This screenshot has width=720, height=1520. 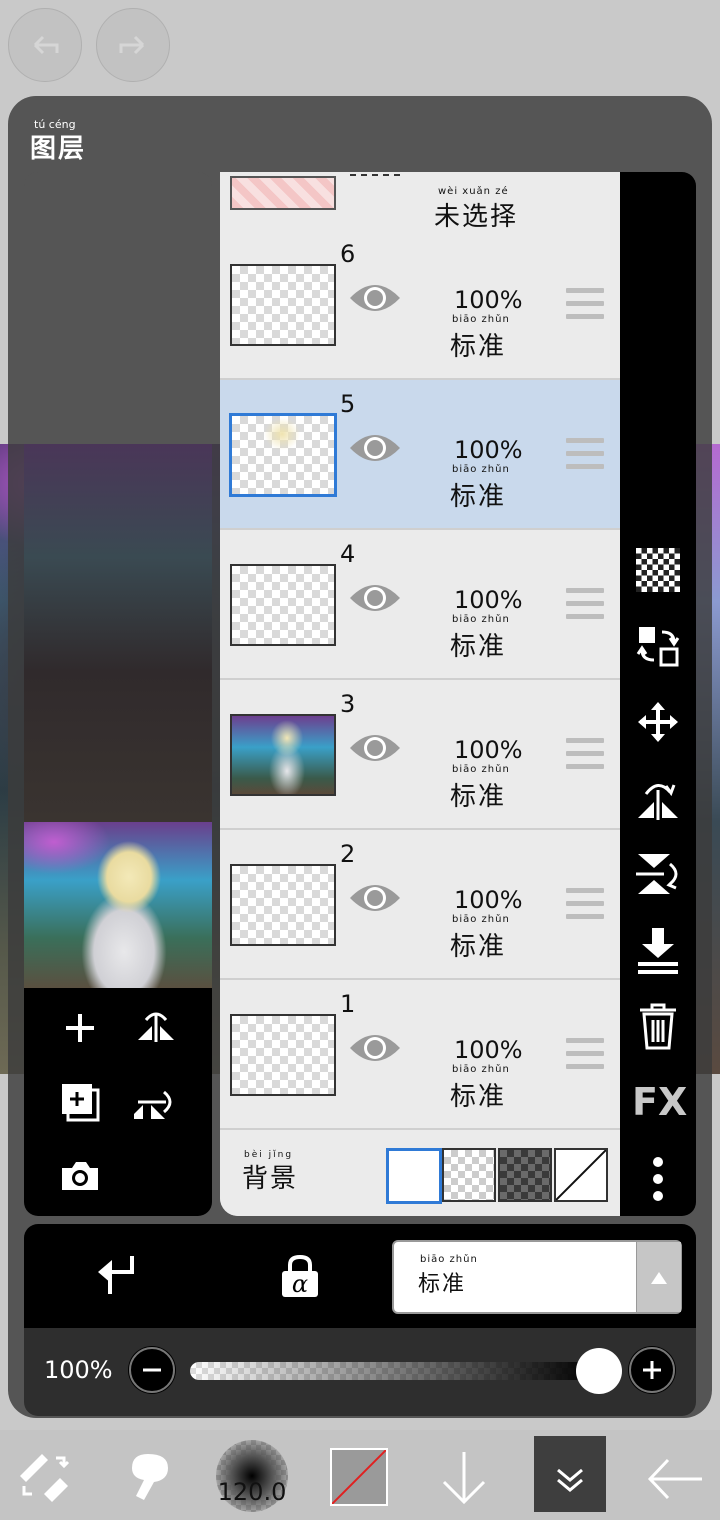 I want to click on undo-button, so click(x=45, y=45).